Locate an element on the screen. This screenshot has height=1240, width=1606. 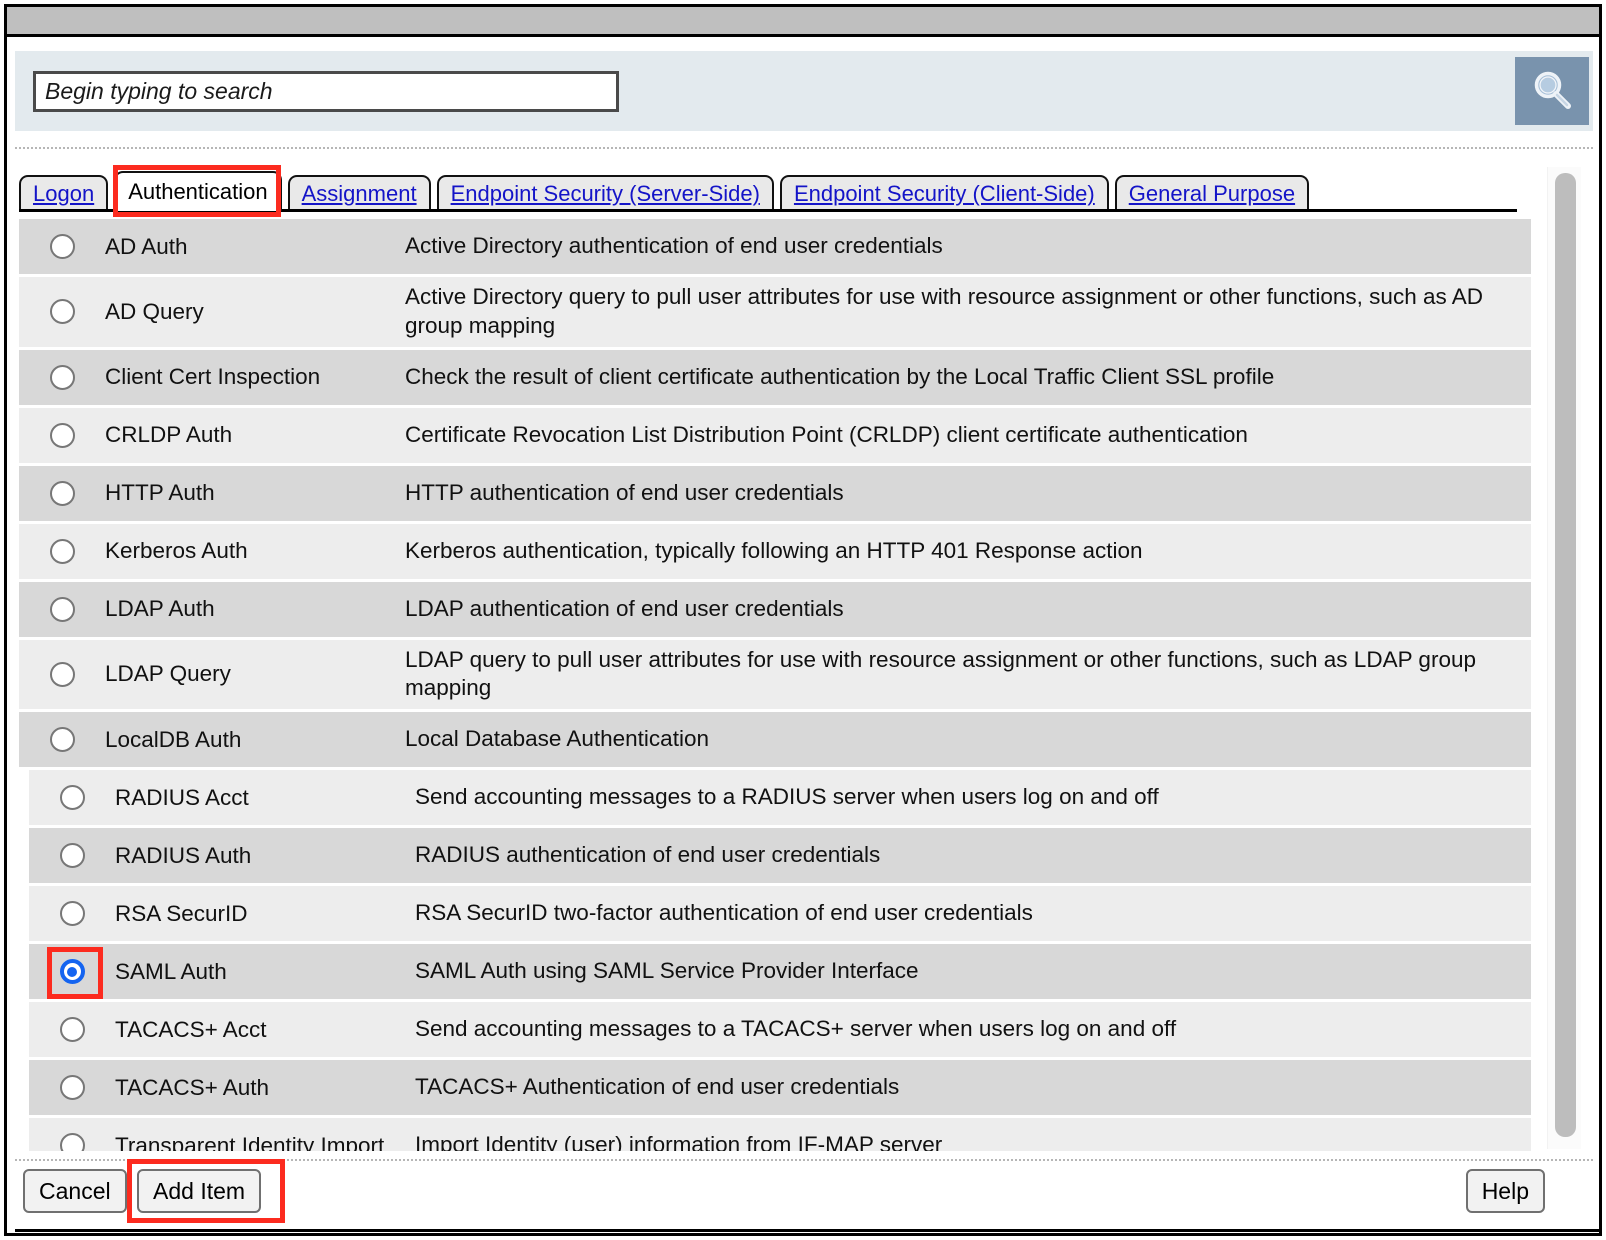
search-button is located at coordinates (1552, 91).